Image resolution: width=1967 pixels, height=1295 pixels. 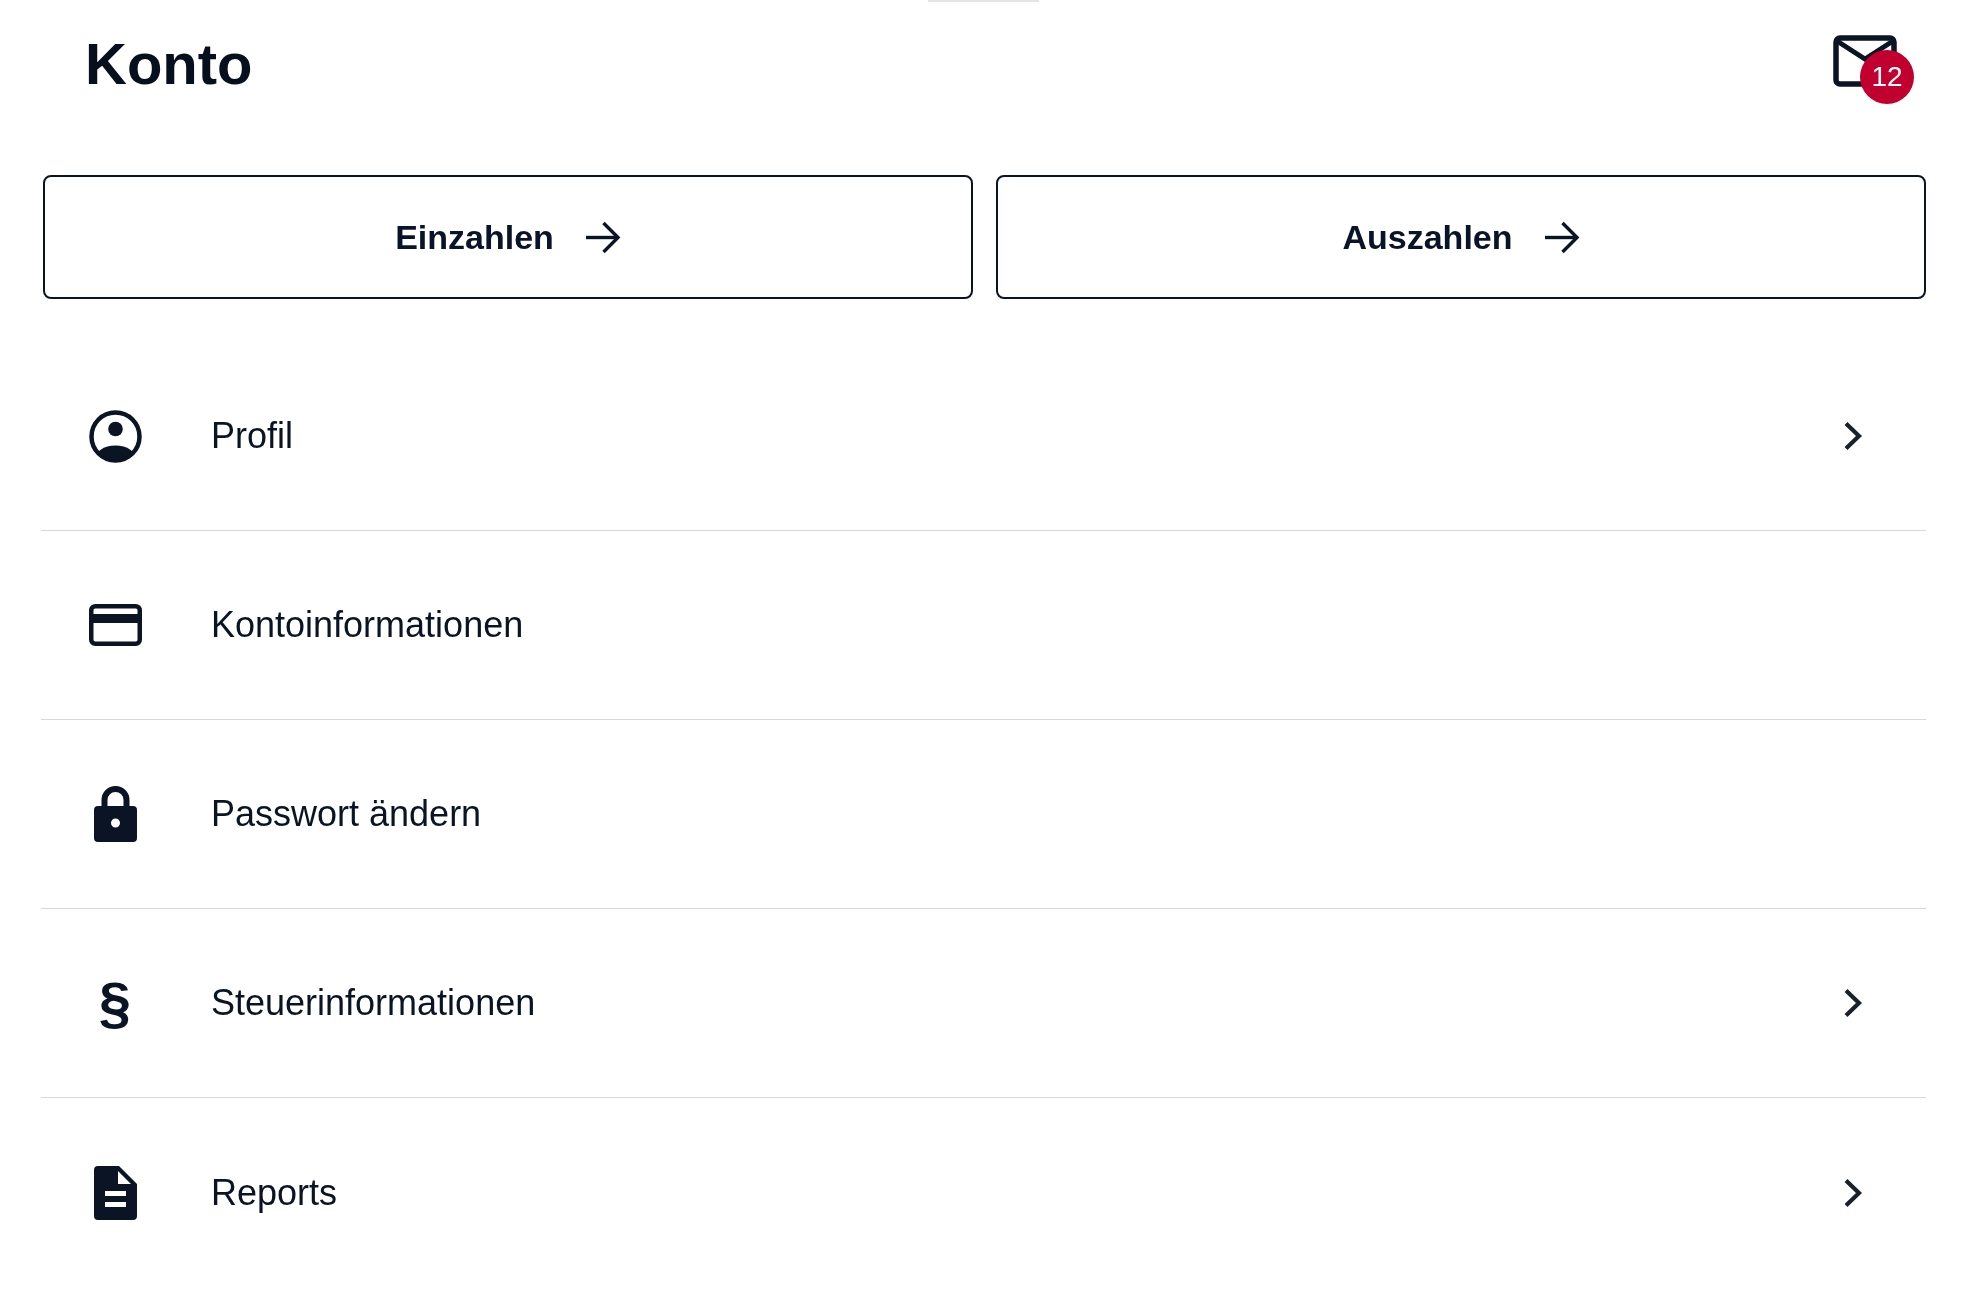 I want to click on menu-item: Passwort ändern, so click(x=983, y=814).